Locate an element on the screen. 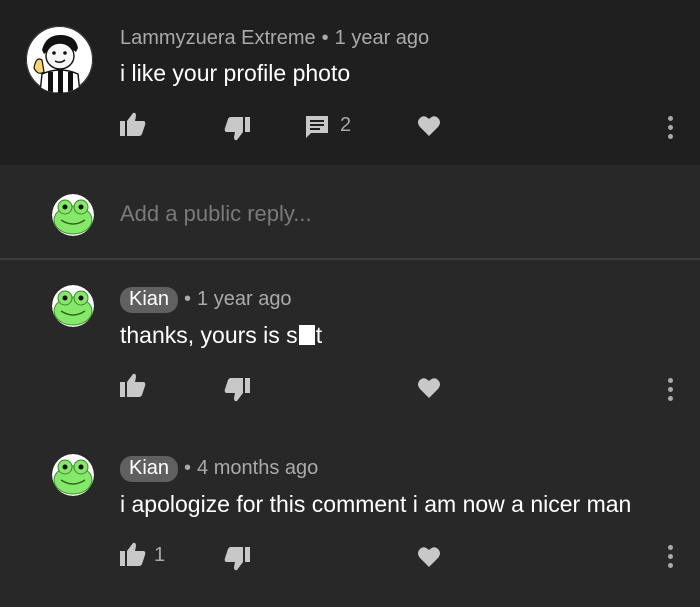 This screenshot has height=607, width=700. reply-1-text-end: t is located at coordinates (319, 335).